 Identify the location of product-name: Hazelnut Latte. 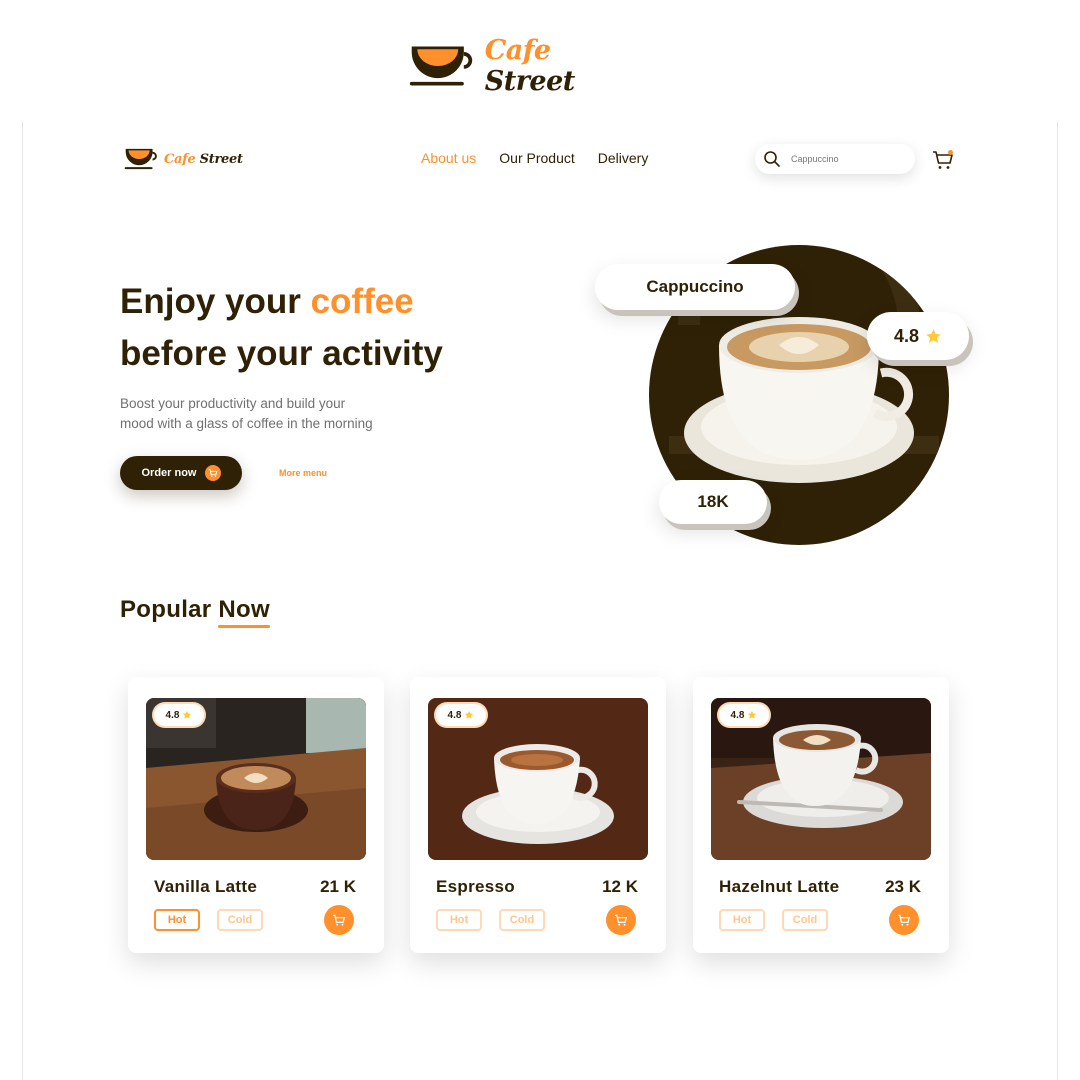
(779, 886).